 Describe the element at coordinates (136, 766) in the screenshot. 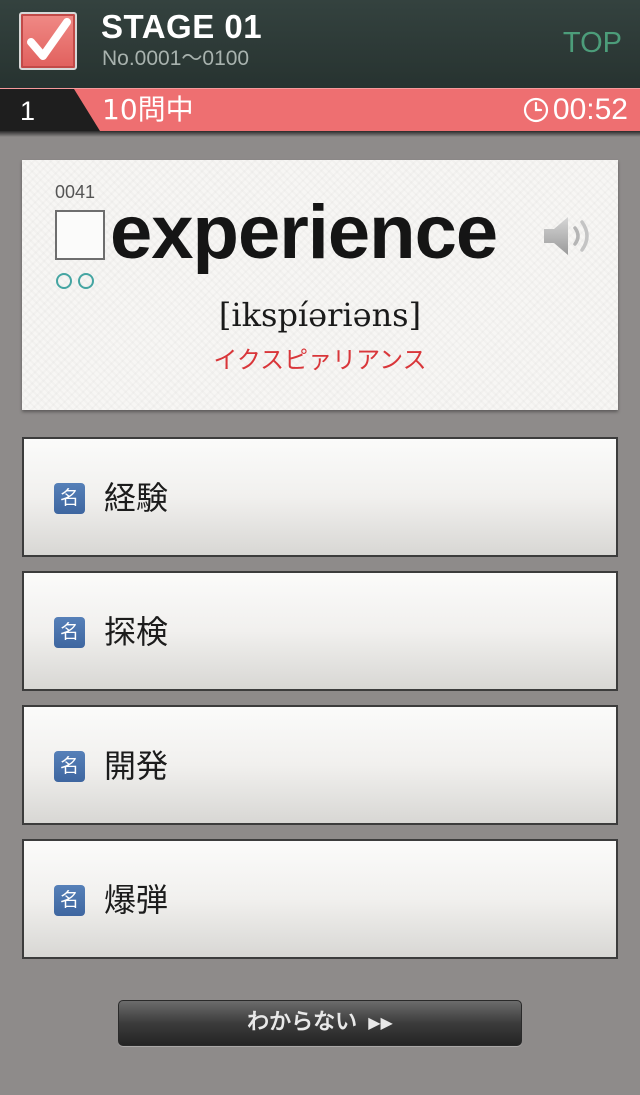

I see `choice-label: 開発` at that location.